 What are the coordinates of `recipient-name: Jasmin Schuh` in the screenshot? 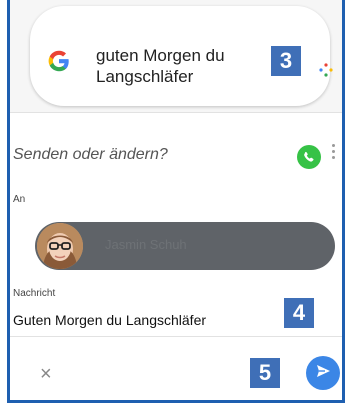 It's located at (146, 244).